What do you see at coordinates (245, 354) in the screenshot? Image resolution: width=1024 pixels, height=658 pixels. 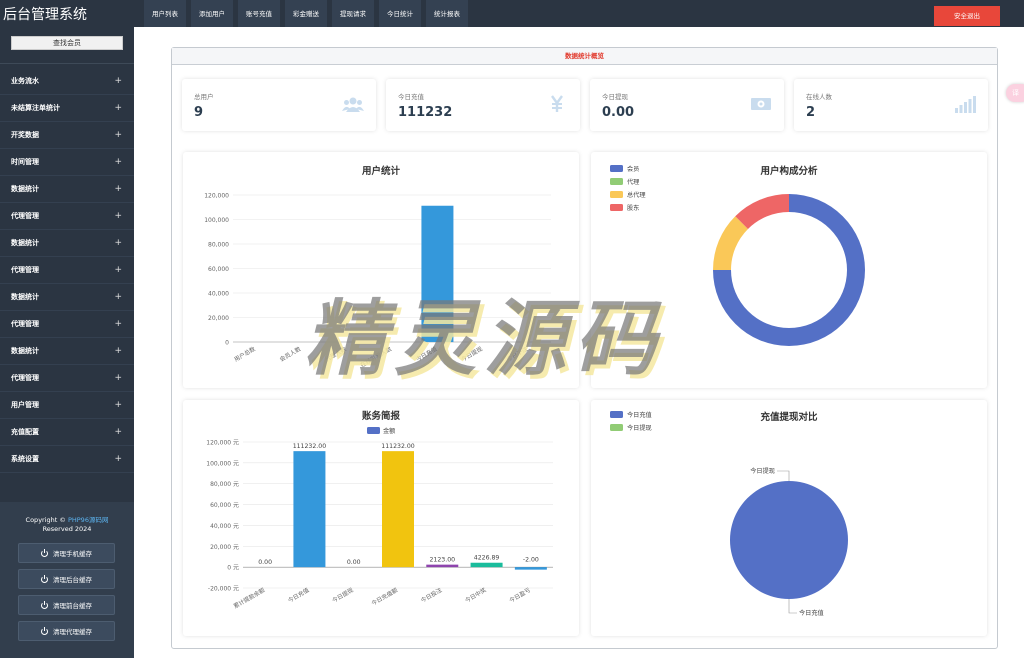 I see `x-tick-label: 用户总数` at bounding box center [245, 354].